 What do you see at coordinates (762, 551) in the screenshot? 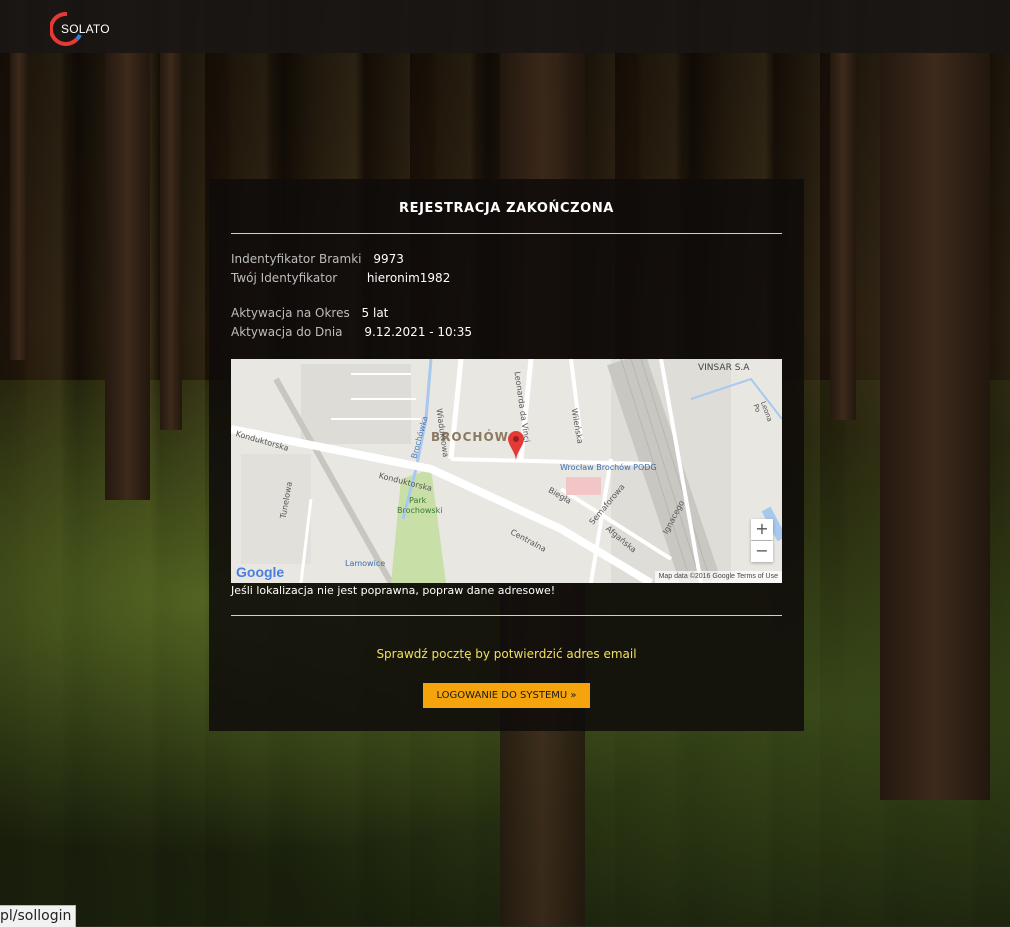
I see `zoom-out-button: −` at bounding box center [762, 551].